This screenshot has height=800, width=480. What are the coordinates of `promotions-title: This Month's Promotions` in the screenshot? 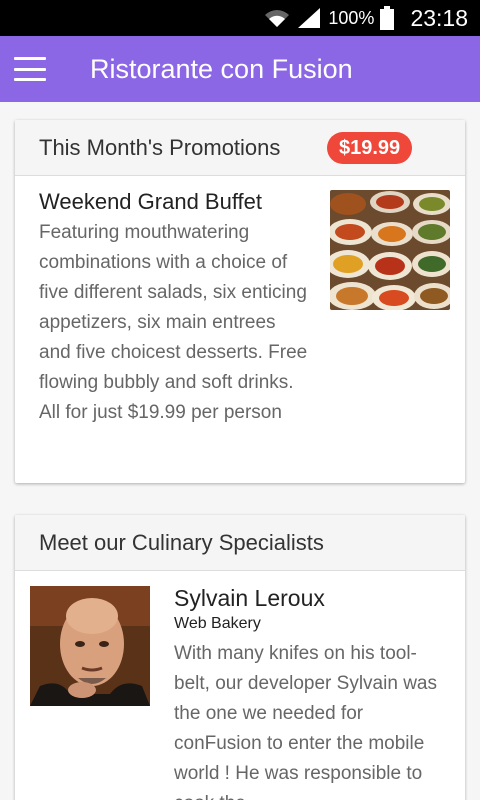 It's located at (160, 147).